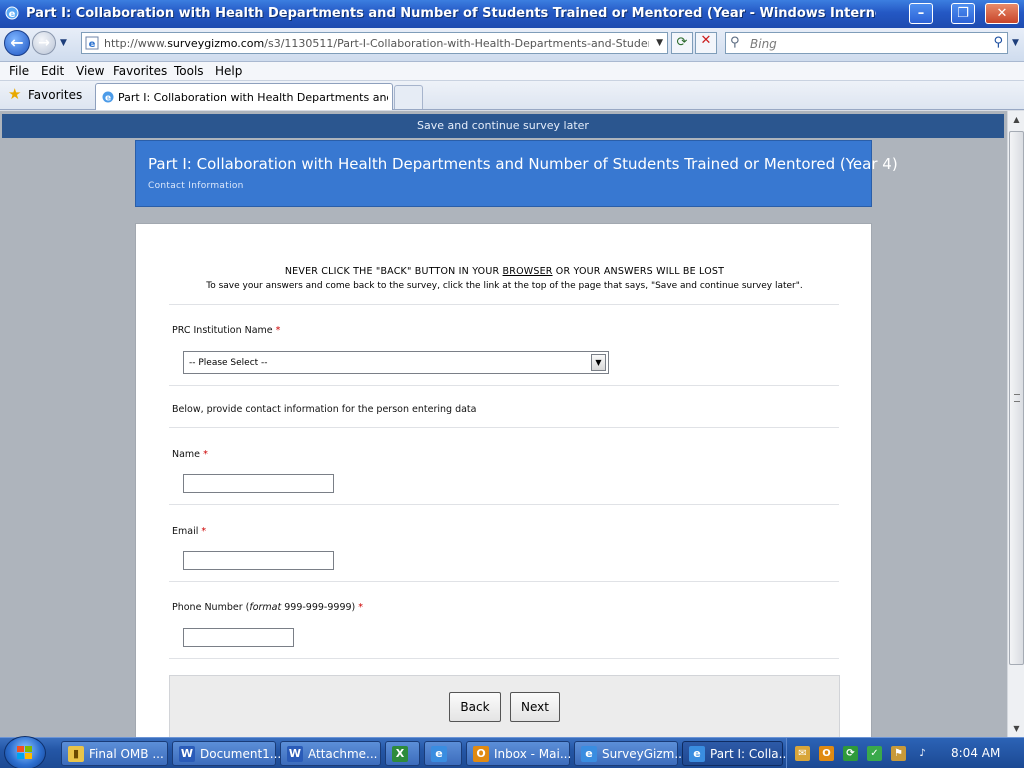  Describe the element at coordinates (921, 13) in the screenshot. I see `minimize-button: –` at that location.